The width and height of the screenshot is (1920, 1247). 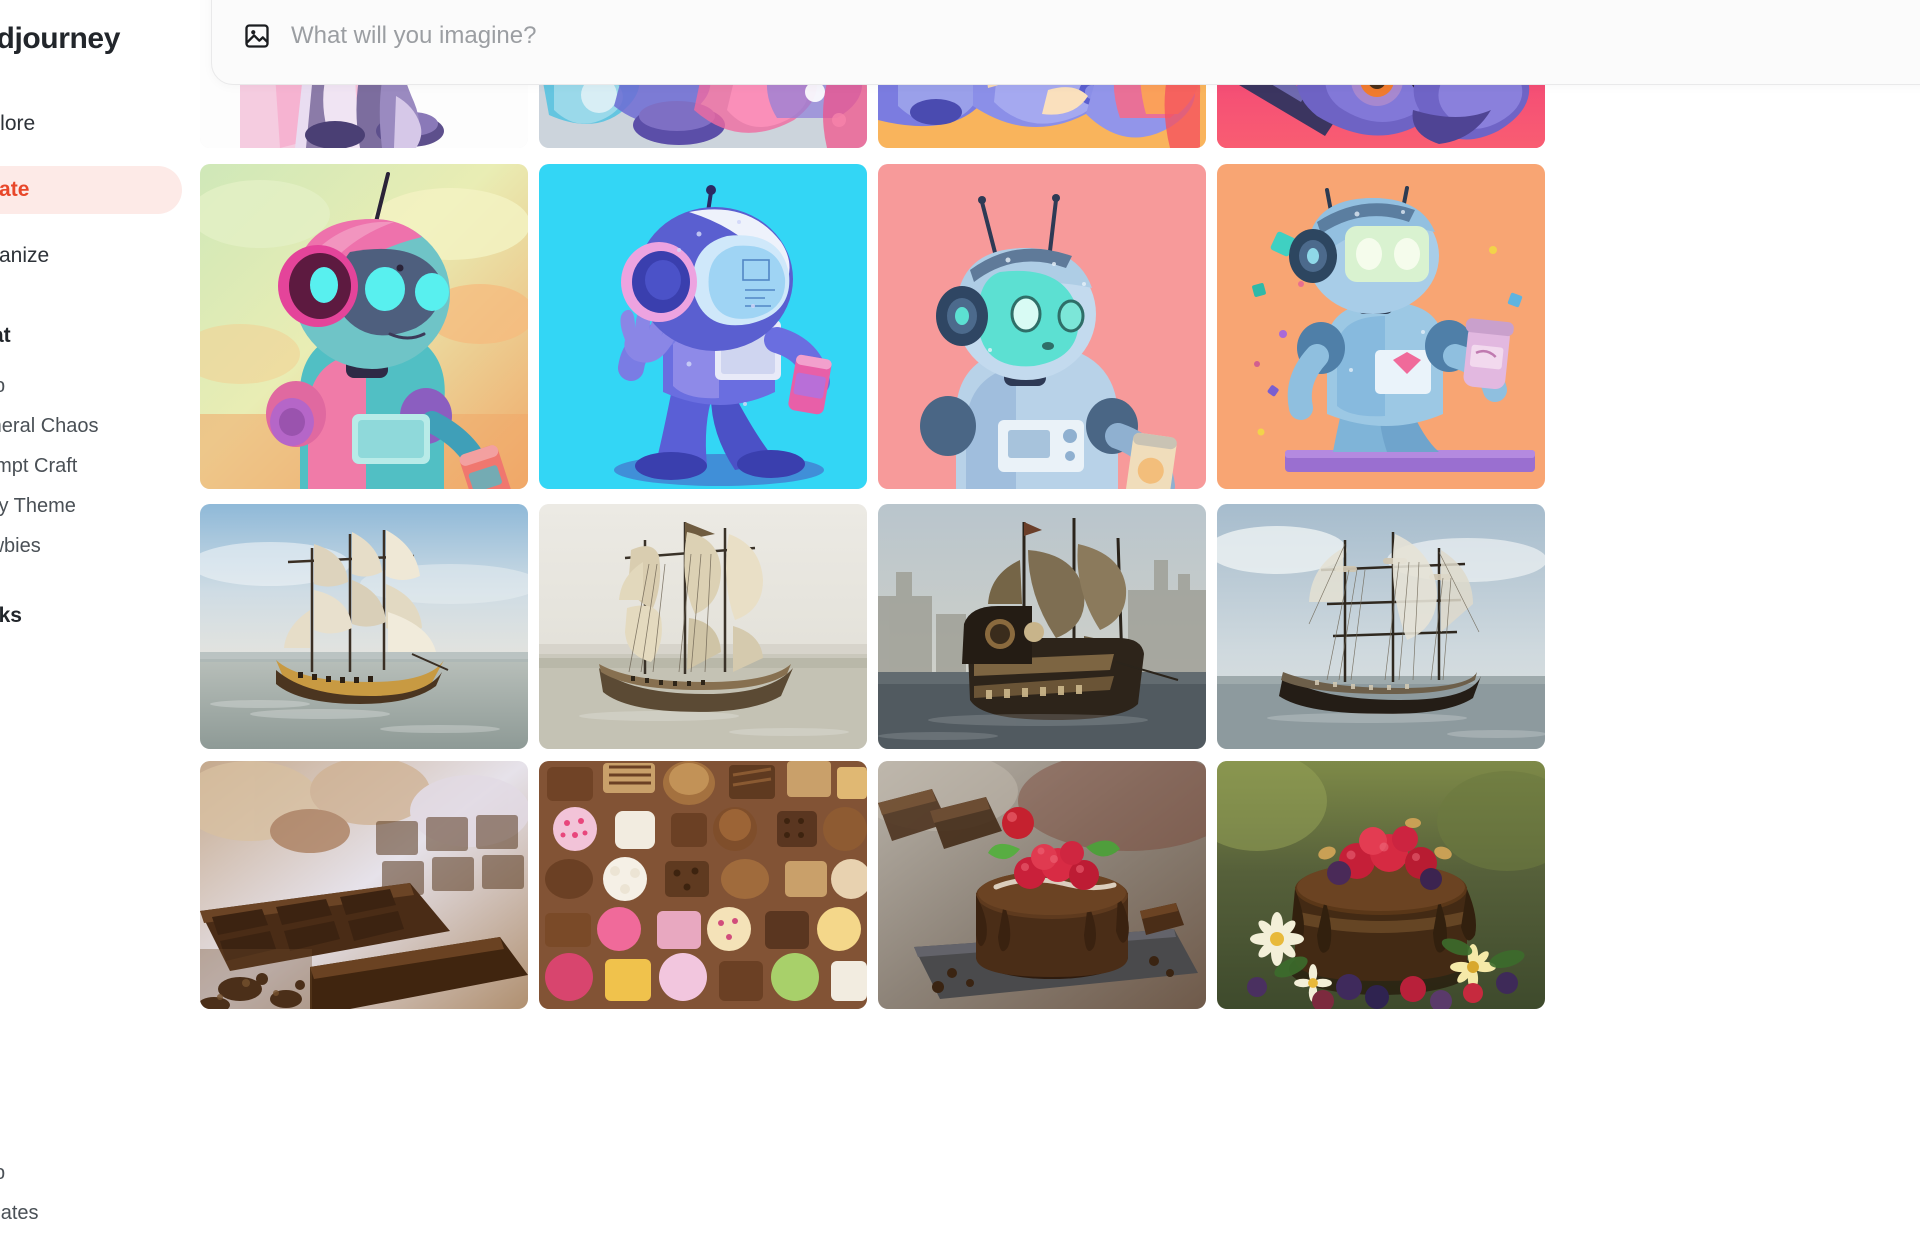 What do you see at coordinates (703, 626) in the screenshot?
I see `grid-item-tall-ship-misty` at bounding box center [703, 626].